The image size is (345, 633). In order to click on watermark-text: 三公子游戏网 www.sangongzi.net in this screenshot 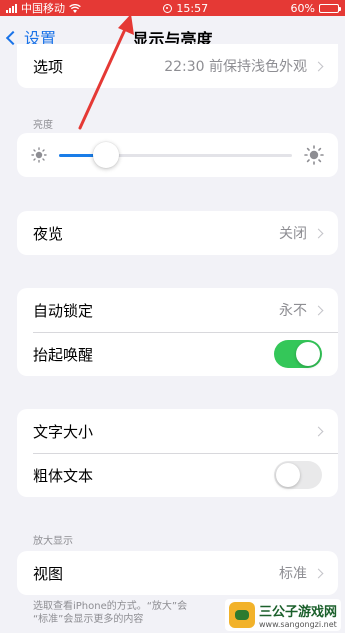, I will do `click(298, 615)`.